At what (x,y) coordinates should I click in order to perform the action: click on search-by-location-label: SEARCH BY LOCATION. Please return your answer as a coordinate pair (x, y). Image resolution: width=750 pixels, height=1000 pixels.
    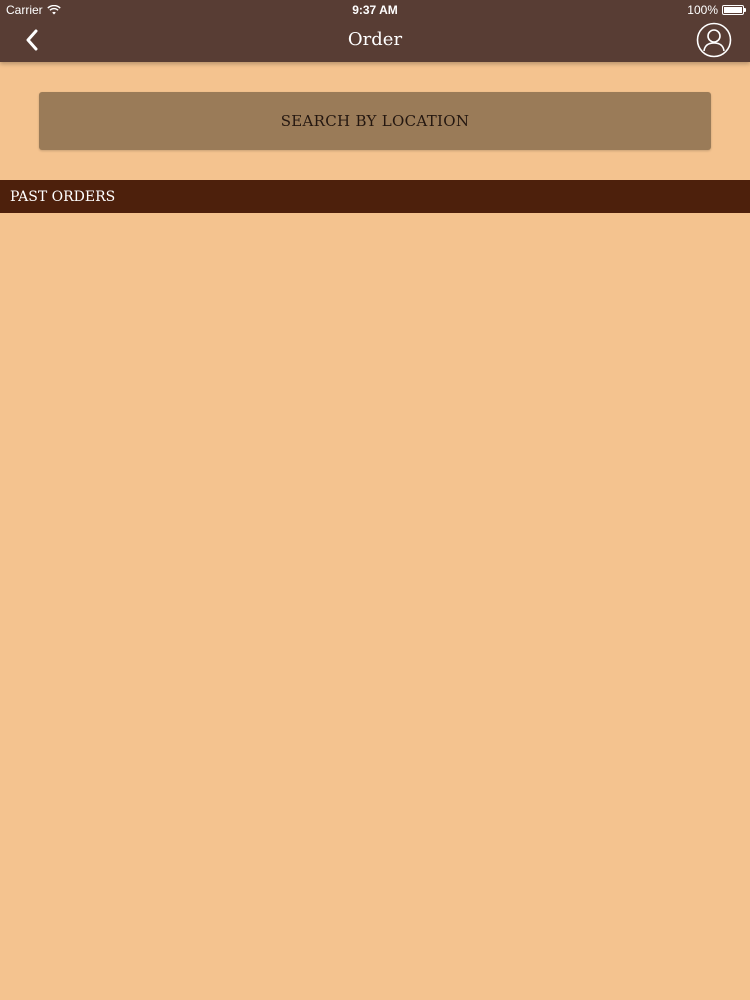
    Looking at the image, I should click on (375, 121).